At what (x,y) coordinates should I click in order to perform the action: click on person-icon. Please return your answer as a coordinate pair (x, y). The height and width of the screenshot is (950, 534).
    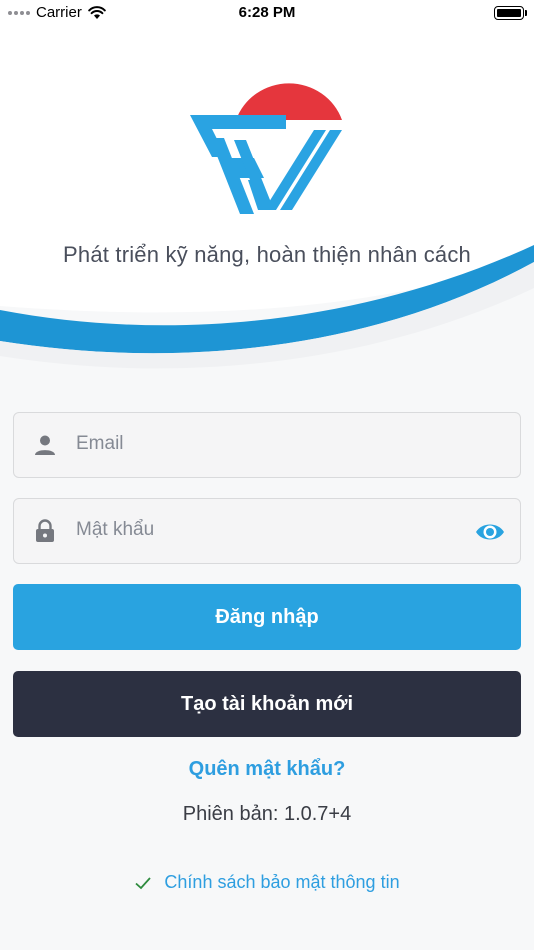
    Looking at the image, I should click on (45, 445).